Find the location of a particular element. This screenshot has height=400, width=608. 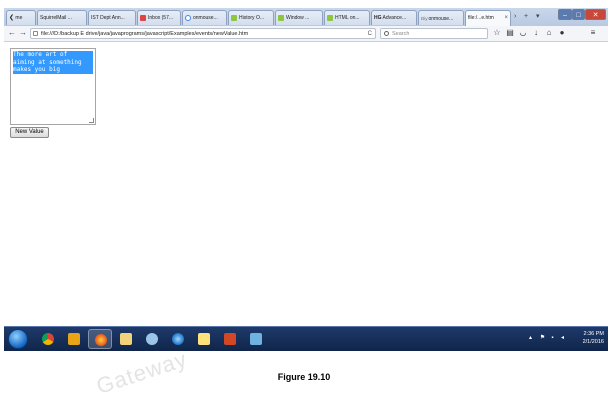

search-placeholder: Search is located at coordinates (401, 34).